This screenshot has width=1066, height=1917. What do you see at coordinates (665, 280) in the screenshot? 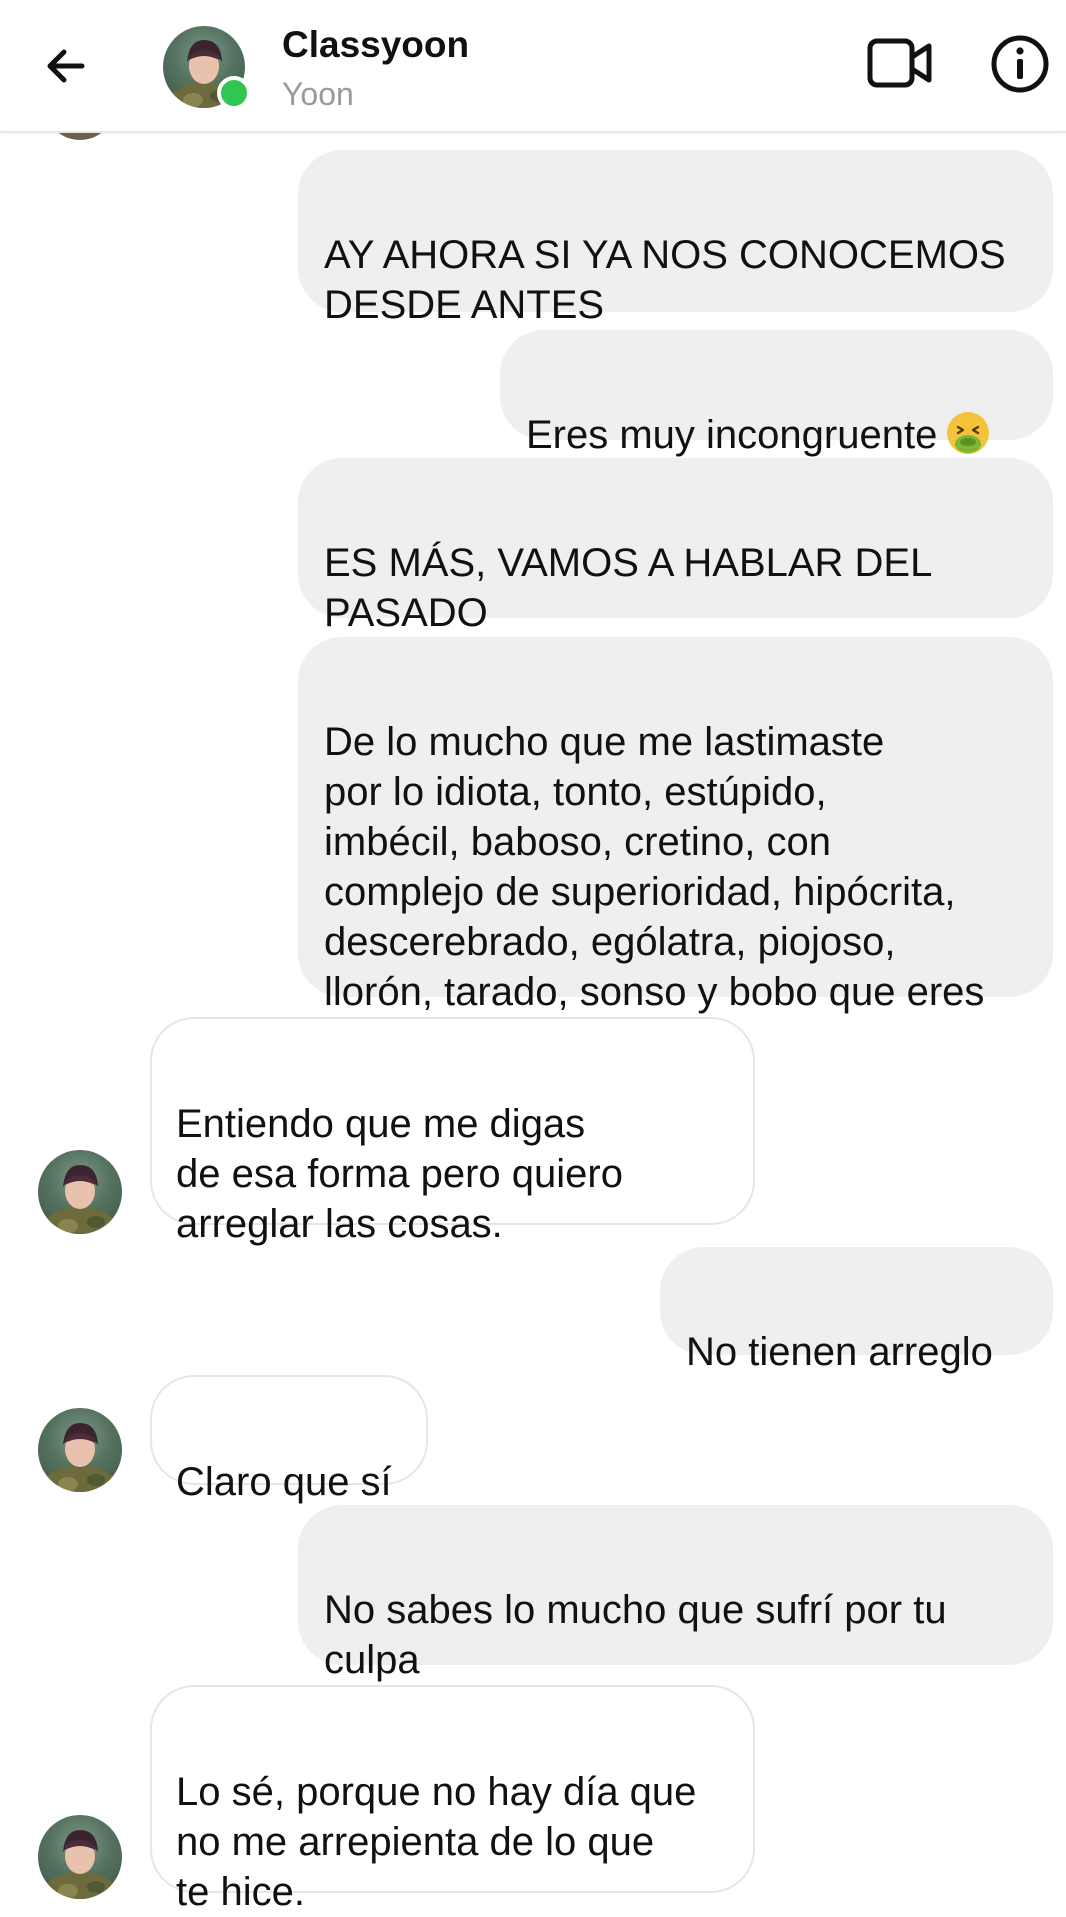
I see `message-text: AY AHORA SI YA NOS CONOCEMOS DESDE ANTES` at bounding box center [665, 280].